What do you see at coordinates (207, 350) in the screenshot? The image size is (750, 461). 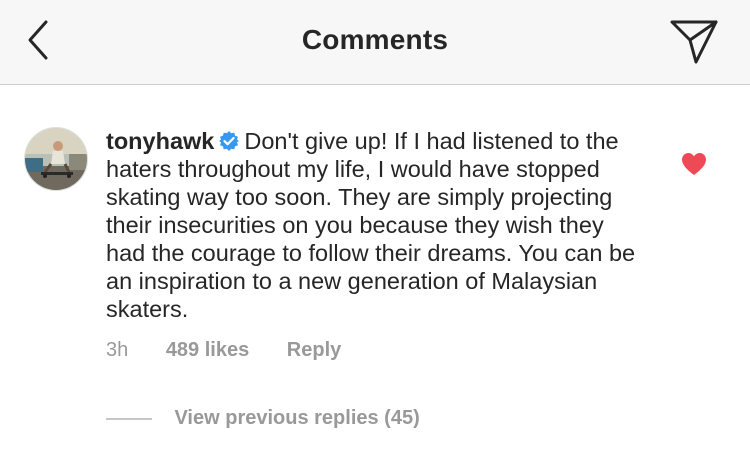 I see `likes-count: 489 likes` at bounding box center [207, 350].